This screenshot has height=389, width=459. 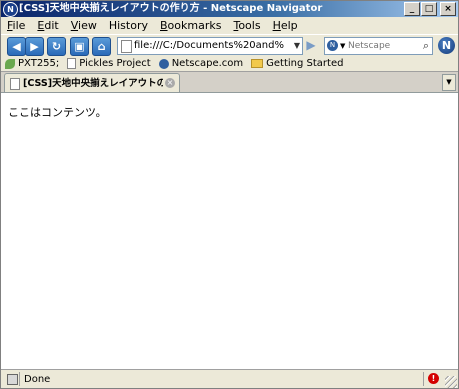 What do you see at coordinates (342, 46) in the screenshot?
I see `search-engine-dropdown-icon: ▼` at bounding box center [342, 46].